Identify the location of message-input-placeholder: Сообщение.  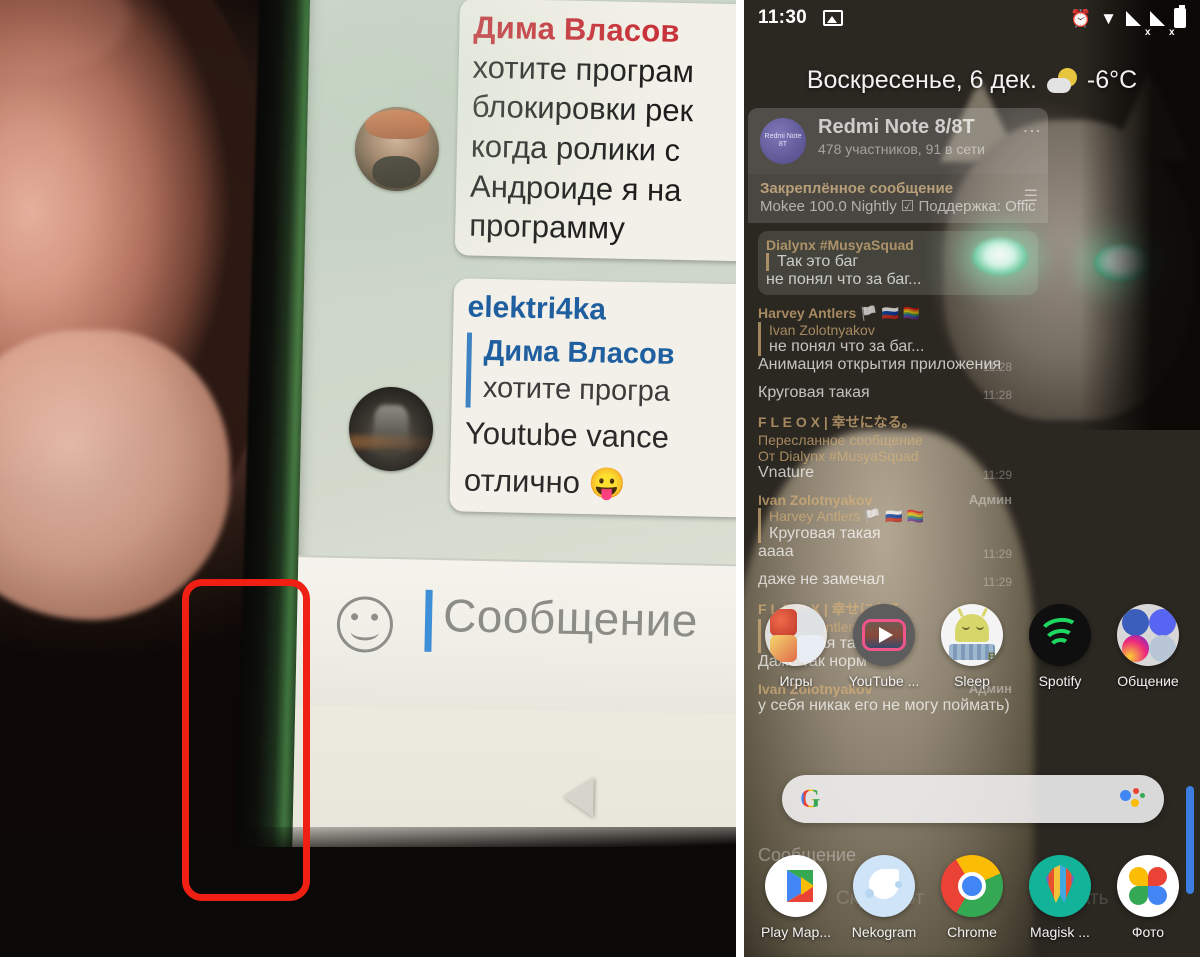
(570, 618).